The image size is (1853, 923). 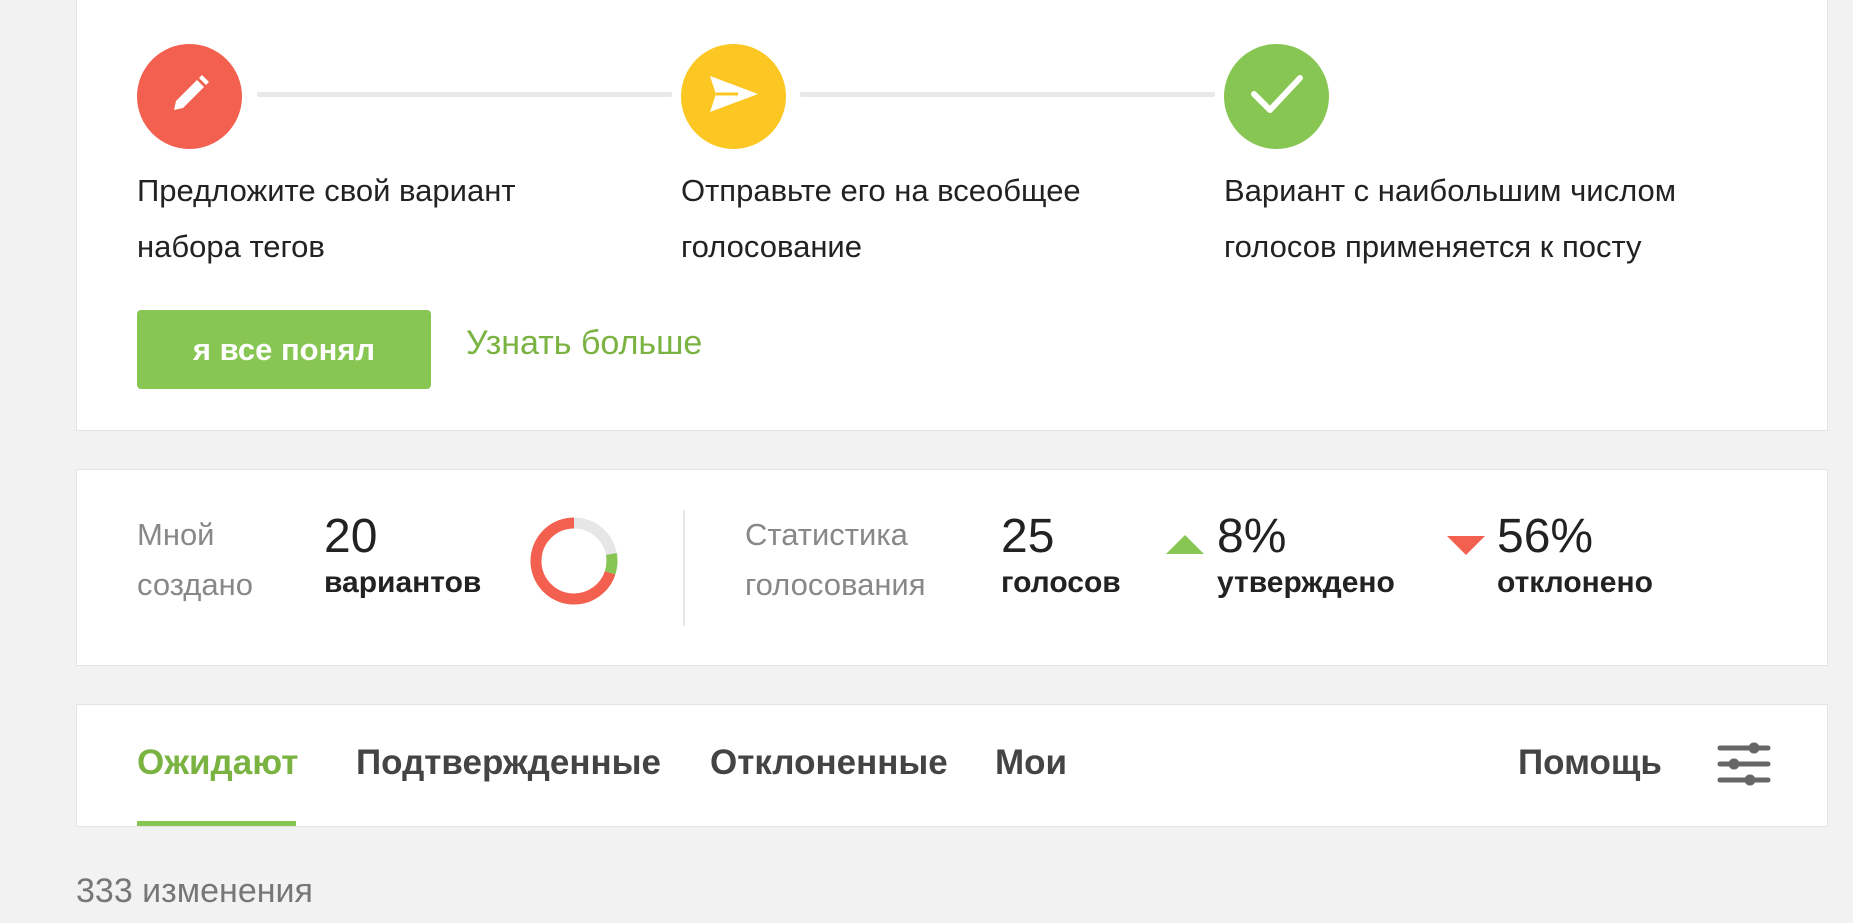 What do you see at coordinates (584, 343) in the screenshot?
I see `learn-more-link: Узнать больше` at bounding box center [584, 343].